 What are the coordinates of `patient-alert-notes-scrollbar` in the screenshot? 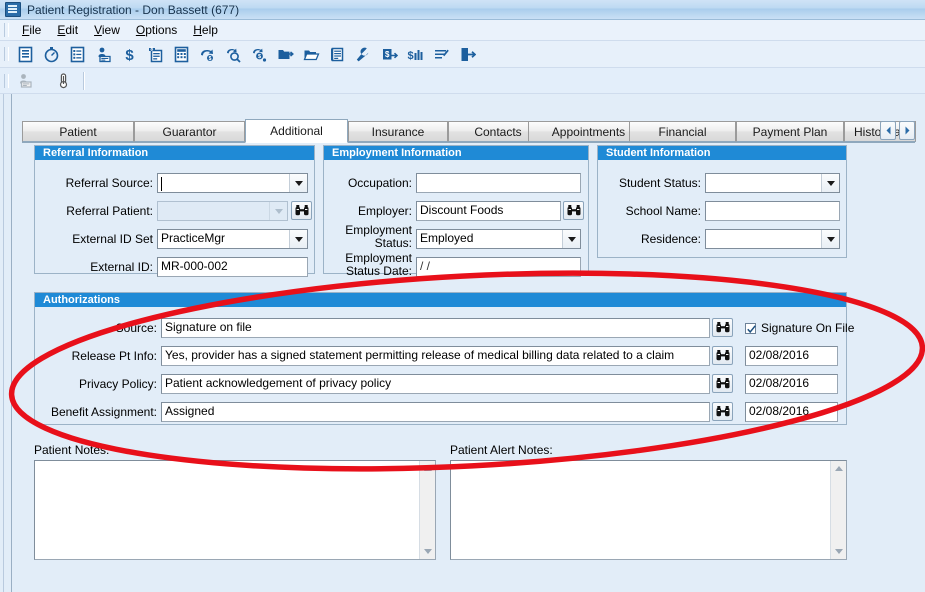 It's located at (838, 510).